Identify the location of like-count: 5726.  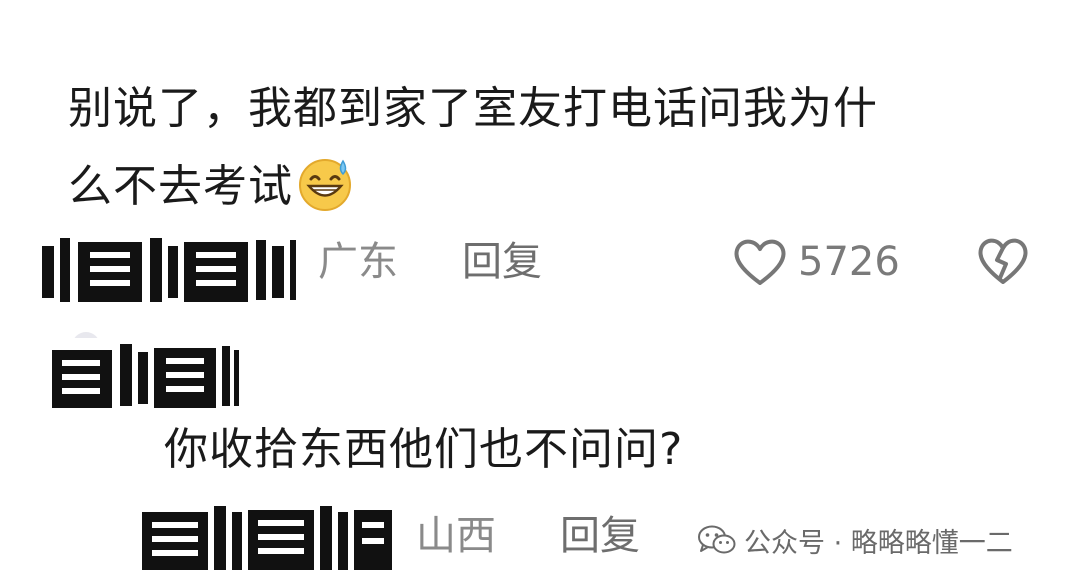
(849, 262).